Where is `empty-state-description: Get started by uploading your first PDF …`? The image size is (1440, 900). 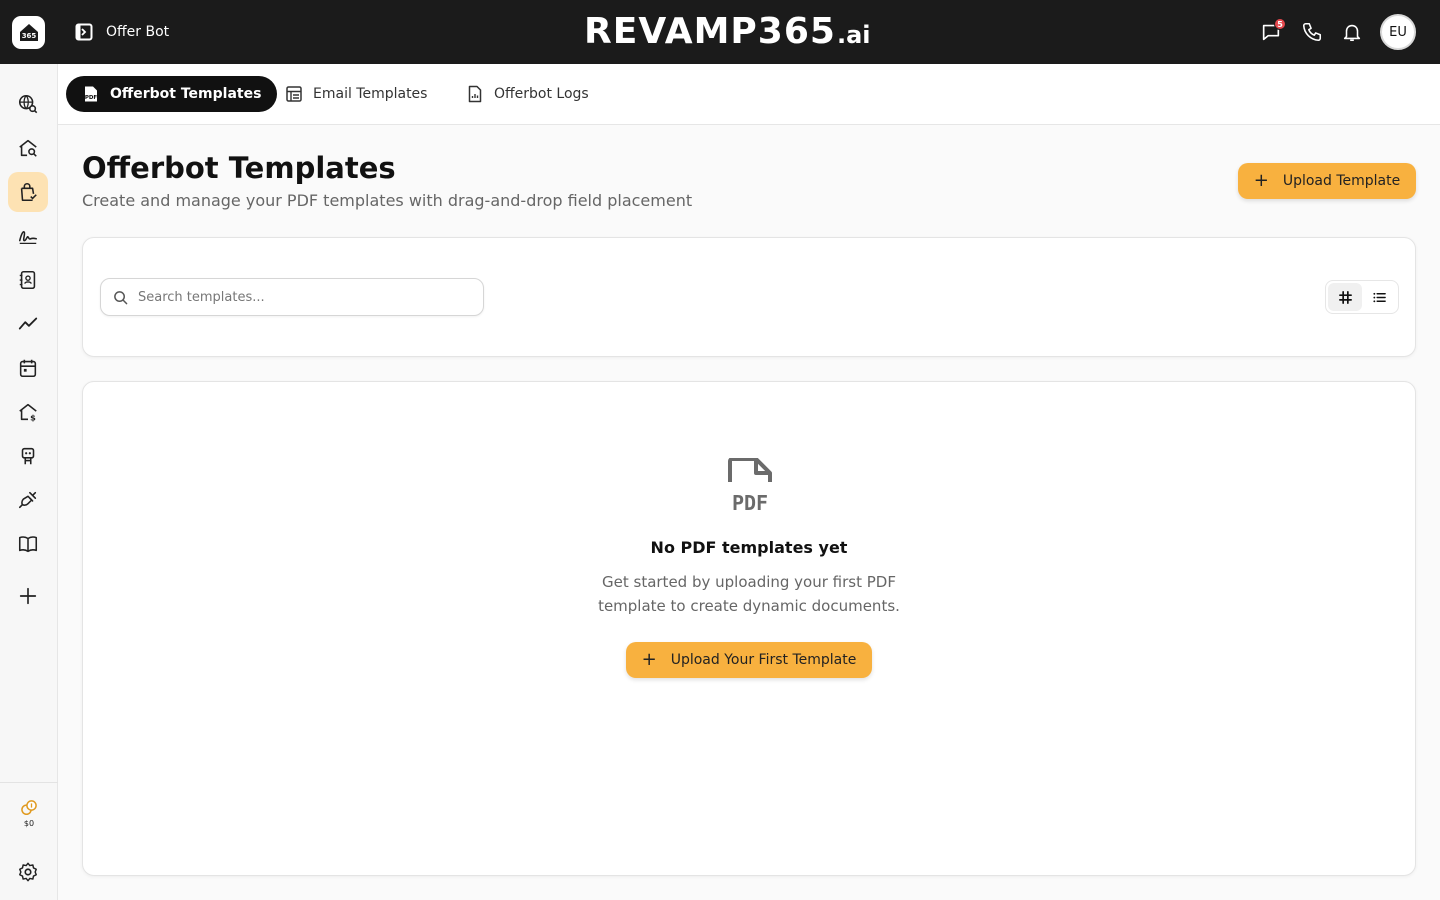 empty-state-description: Get started by uploading your first PDF … is located at coordinates (749, 594).